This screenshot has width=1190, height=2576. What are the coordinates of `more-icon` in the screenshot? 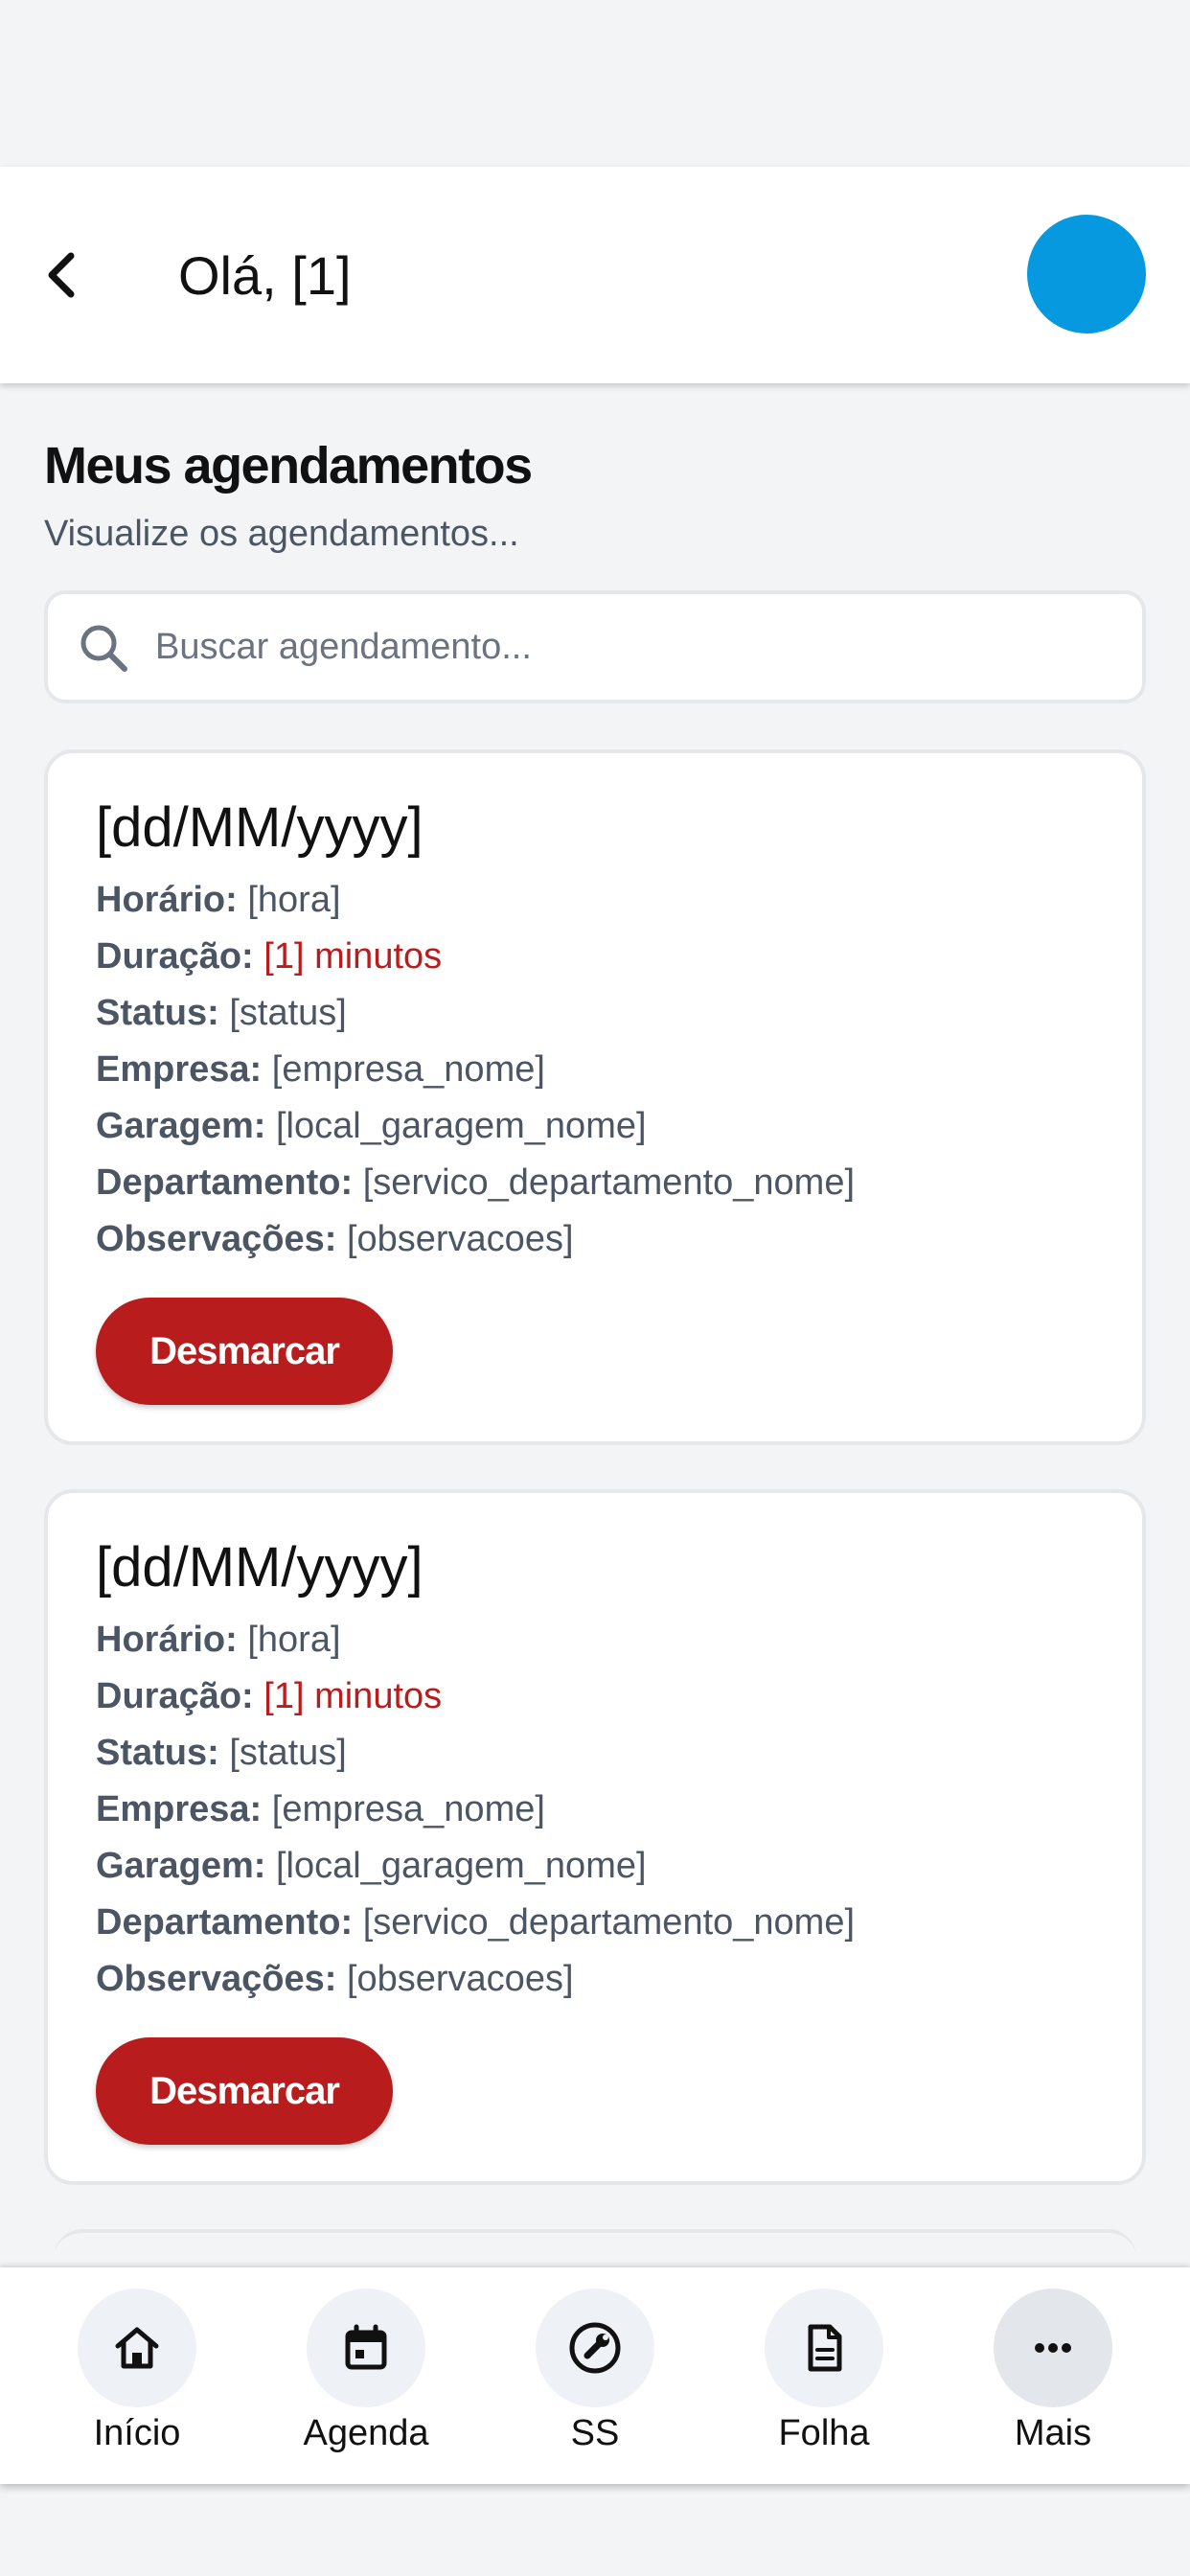 It's located at (1053, 2348).